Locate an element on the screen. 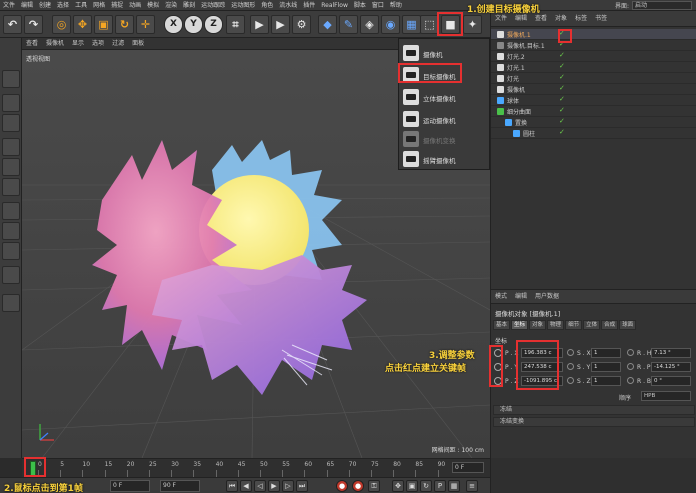 The width and height of the screenshot is (696, 493). object-row: 灯光.2 ✓ is located at coordinates (593, 56).